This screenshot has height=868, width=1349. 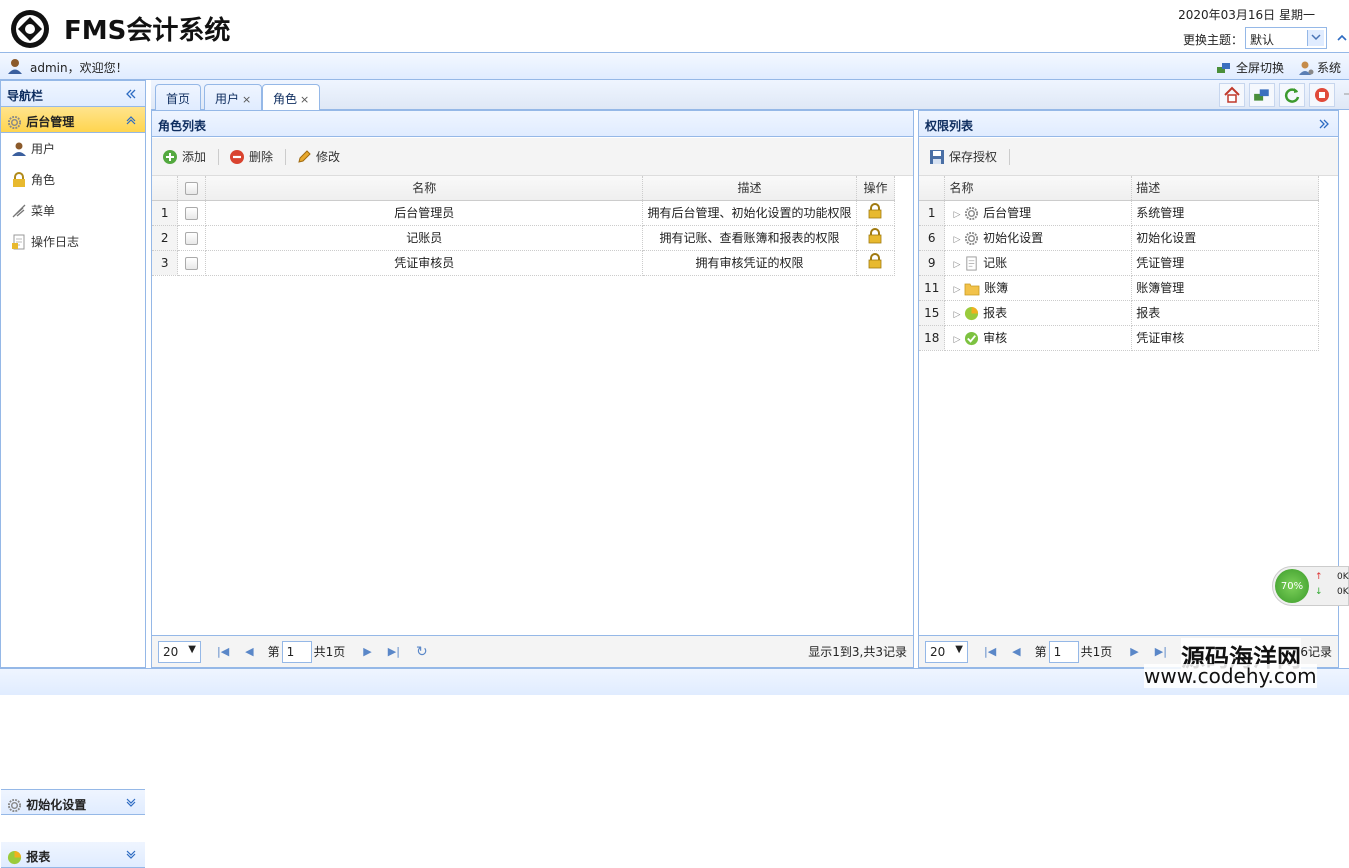 What do you see at coordinates (192, 649) in the screenshot?
I see `dropdown-arrow-icon: ▼` at bounding box center [192, 649].